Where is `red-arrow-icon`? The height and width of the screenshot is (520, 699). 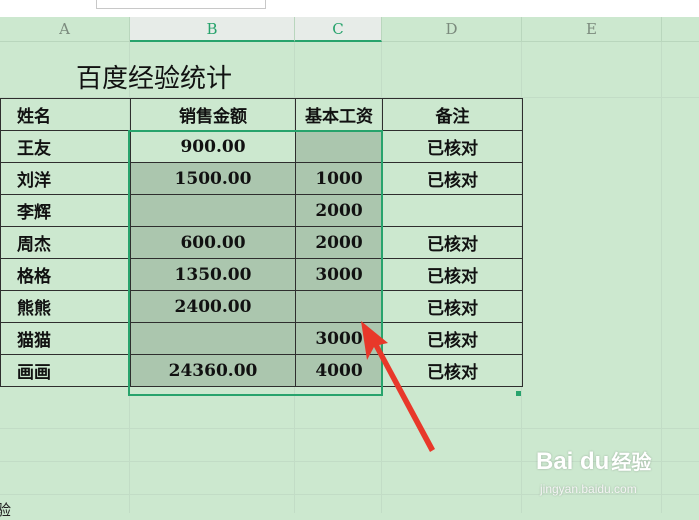 red-arrow-icon is located at coordinates (398, 386).